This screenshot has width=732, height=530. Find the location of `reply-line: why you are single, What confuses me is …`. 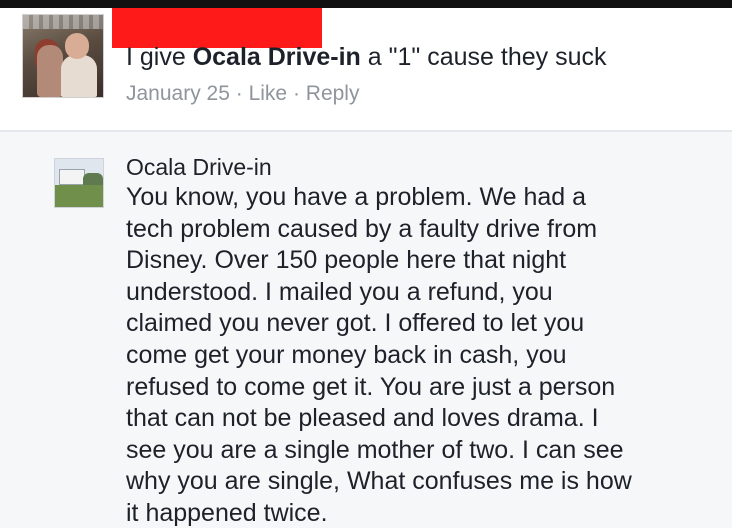

reply-line: why you are single, What confuses me is … is located at coordinates (379, 481).